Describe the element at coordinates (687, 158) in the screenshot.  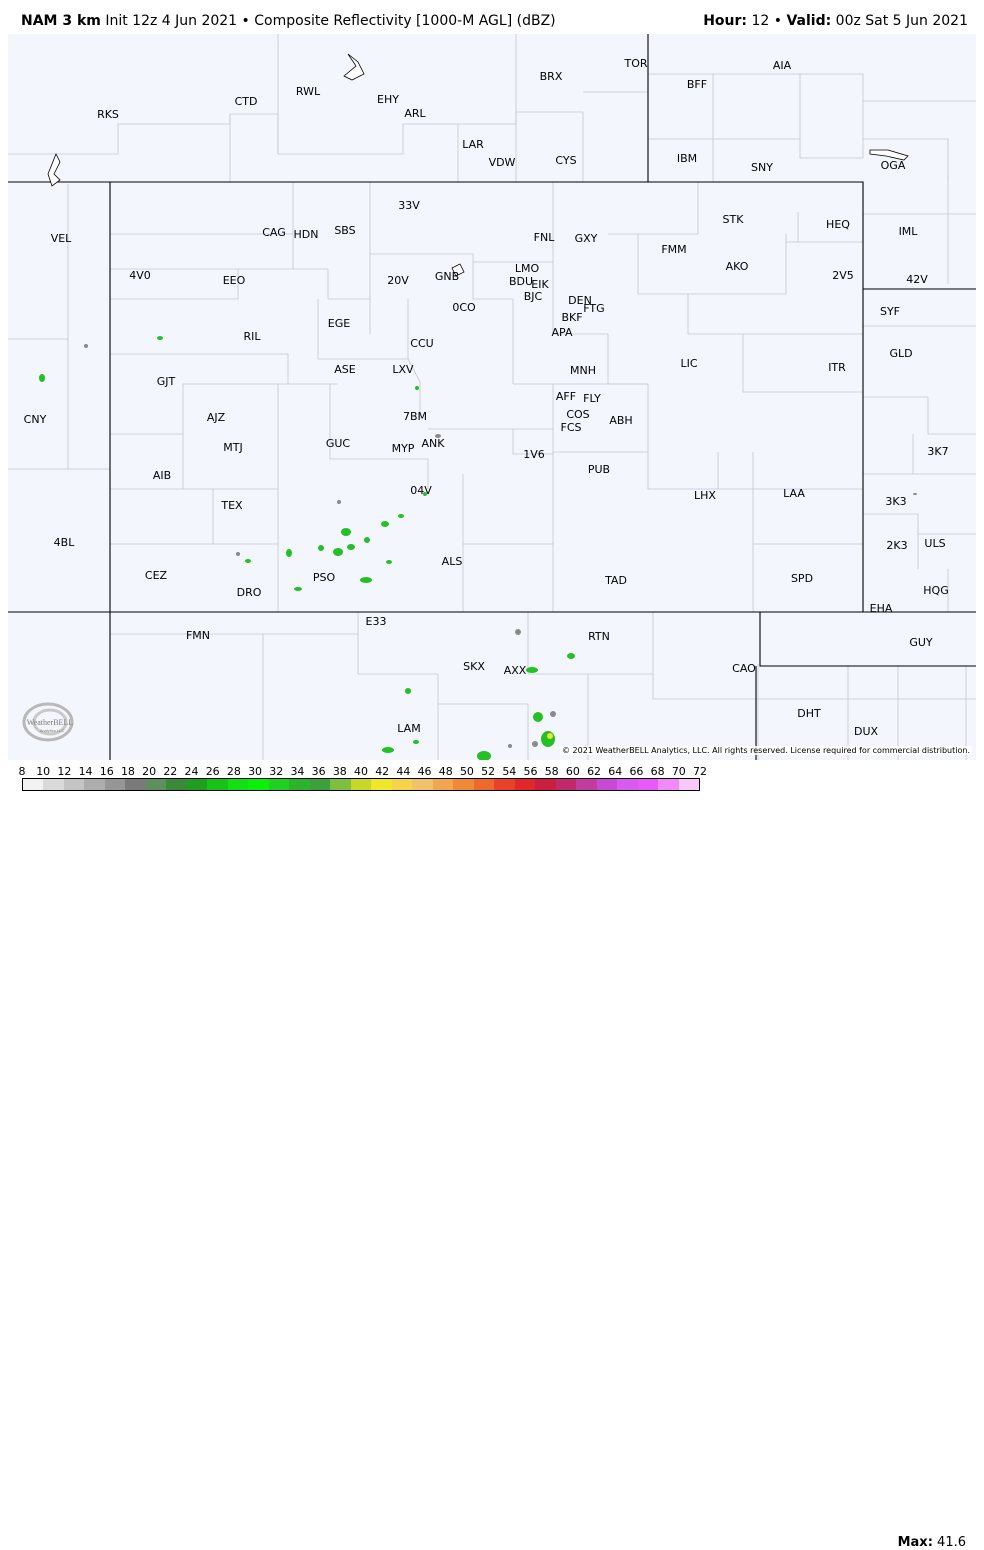
I see `station-label-ibm: IBM` at that location.